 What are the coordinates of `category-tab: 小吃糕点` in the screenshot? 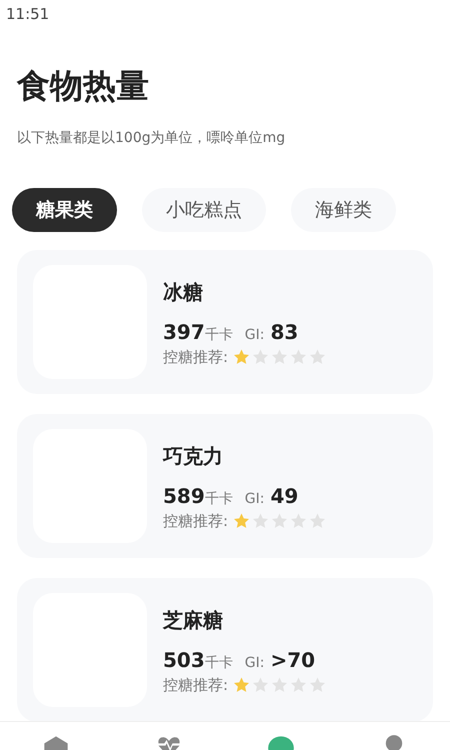 It's located at (204, 210).